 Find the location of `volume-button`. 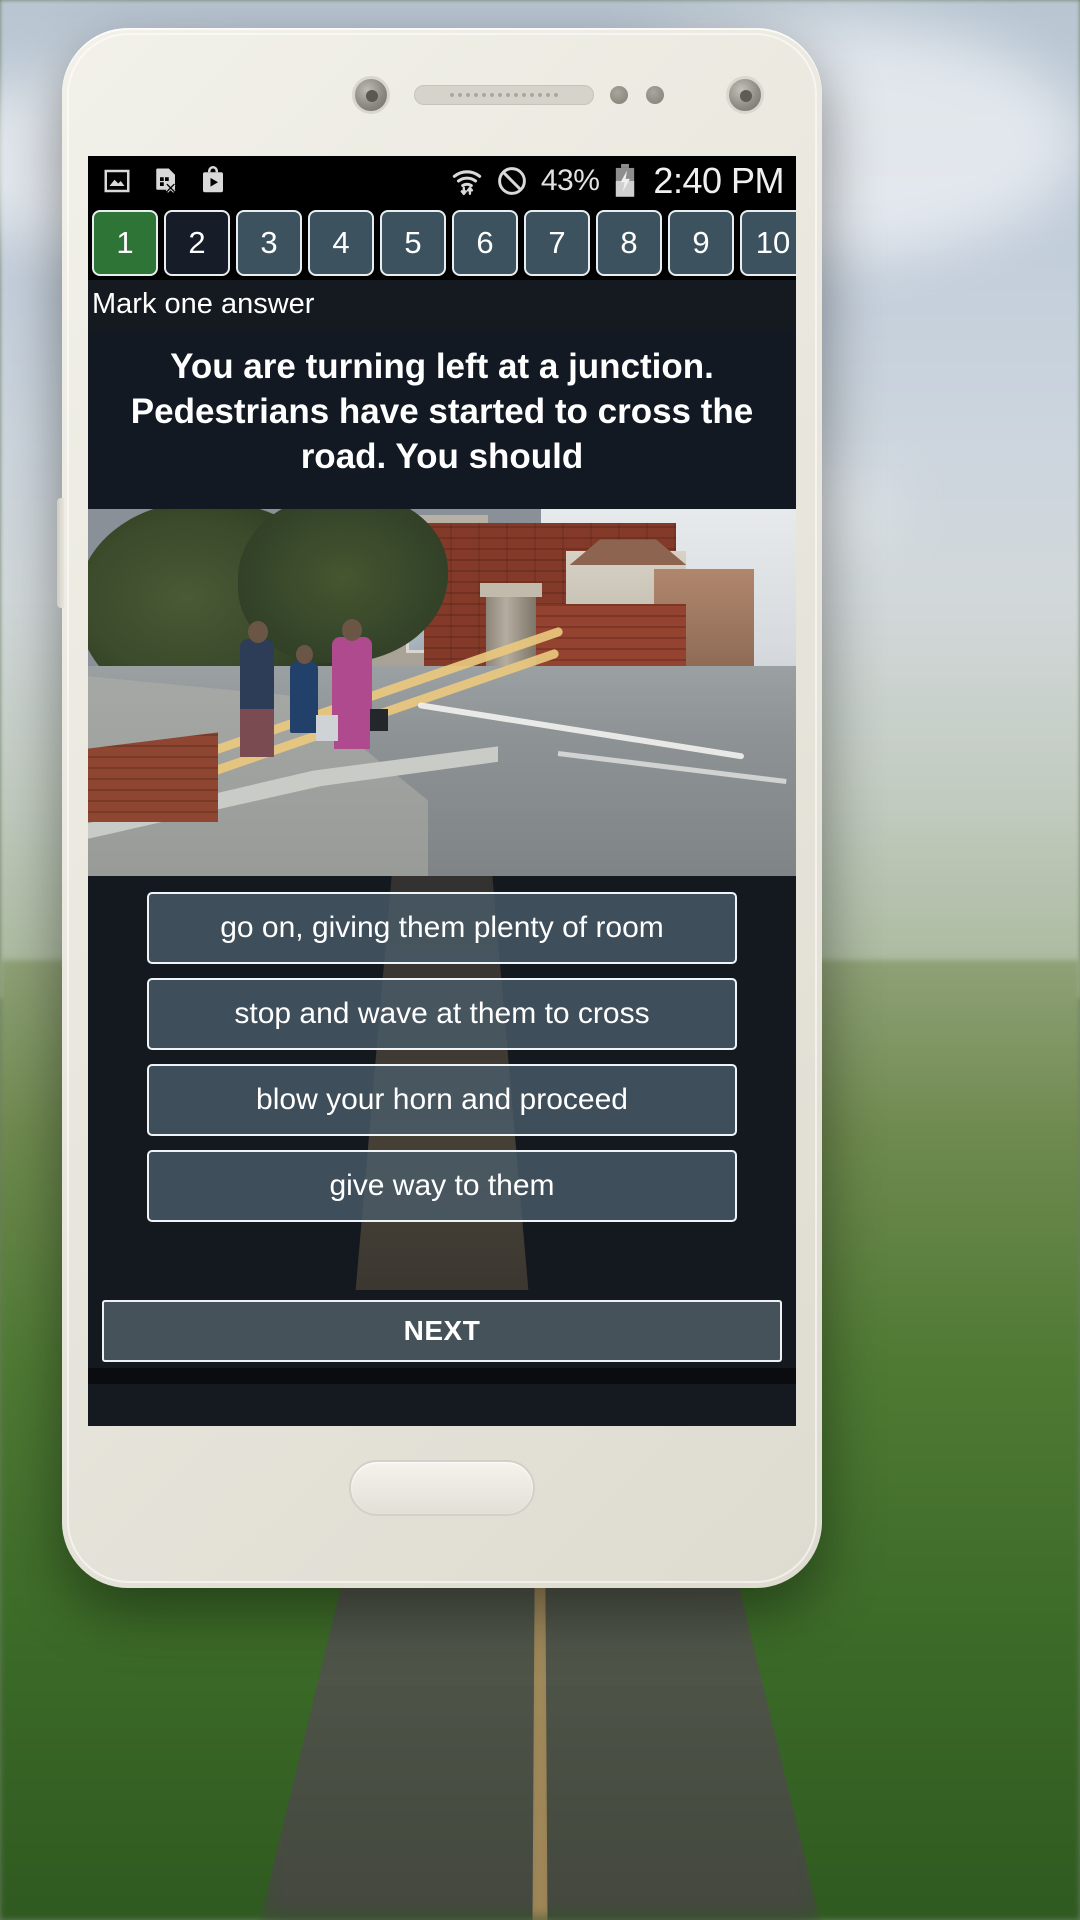

volume-button is located at coordinates (60, 553).